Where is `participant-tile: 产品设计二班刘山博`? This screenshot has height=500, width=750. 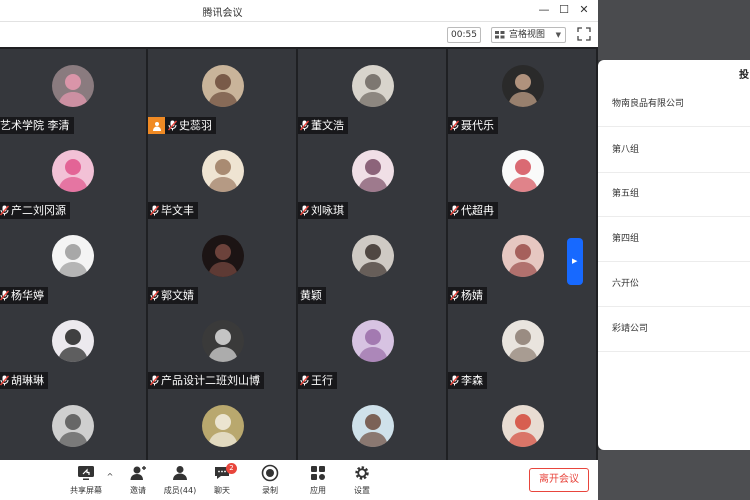
participant-tile: 产品设计二班刘山博 is located at coordinates (222, 346).